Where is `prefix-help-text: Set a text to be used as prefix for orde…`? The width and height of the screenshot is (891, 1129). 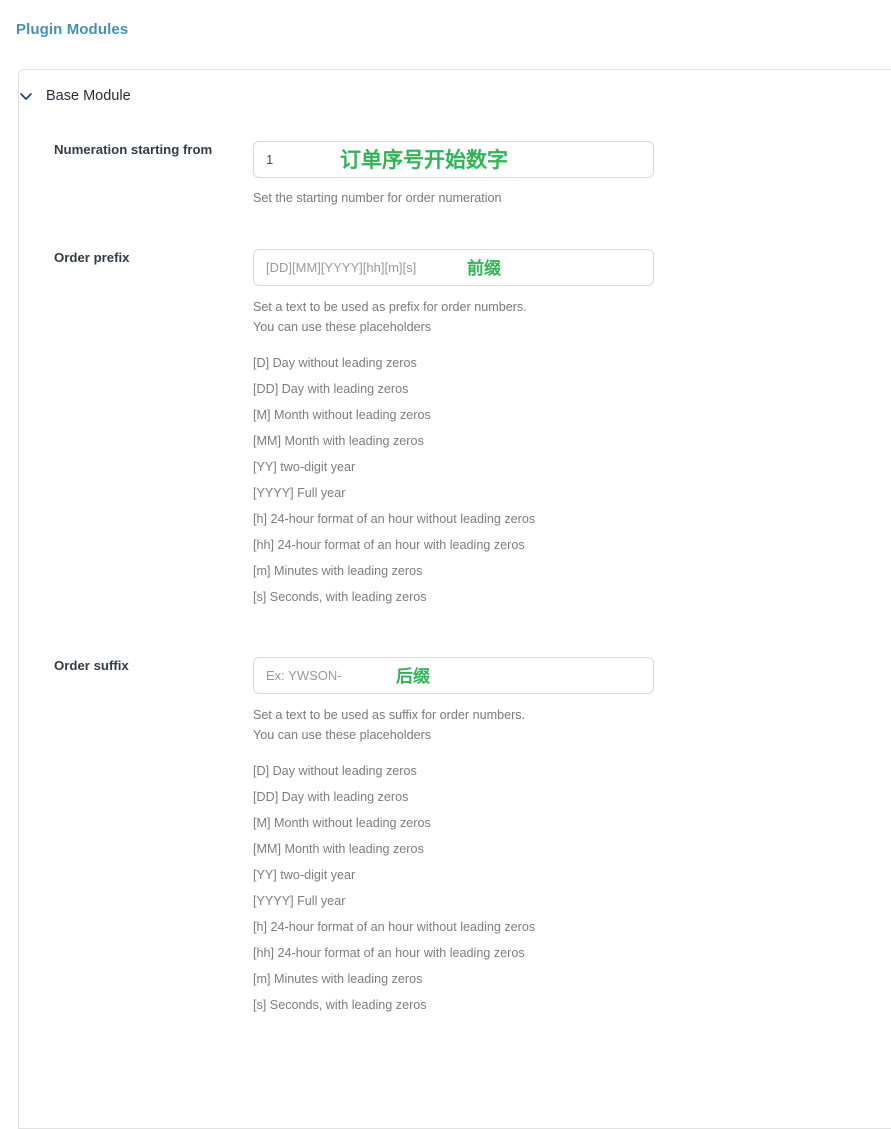
prefix-help-text: Set a text to be used as prefix for orde… is located at coordinates (390, 317).